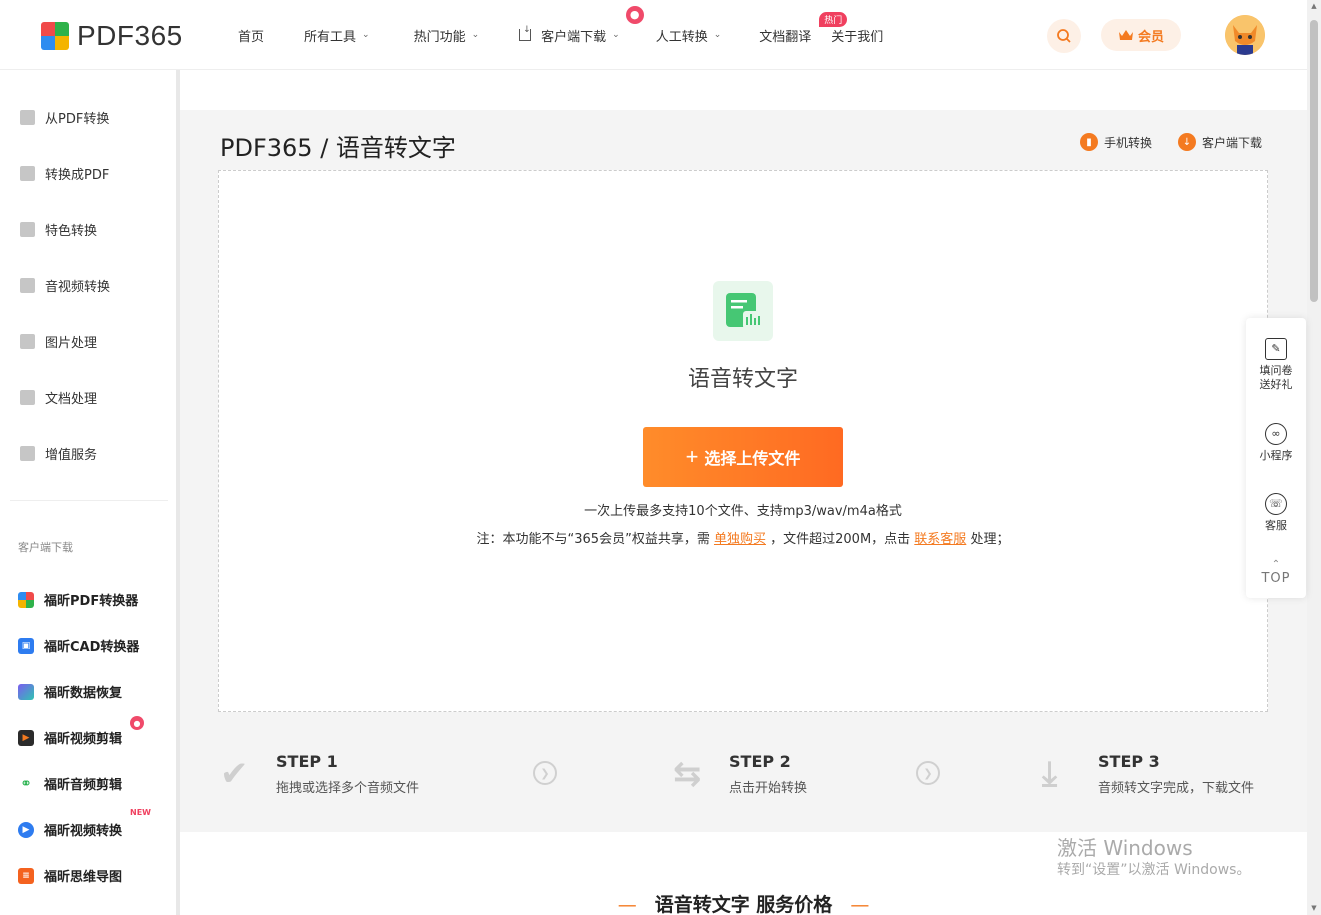 The height and width of the screenshot is (915, 1321). I want to click on sidebar-item-av: 音视频转换, so click(65, 285).